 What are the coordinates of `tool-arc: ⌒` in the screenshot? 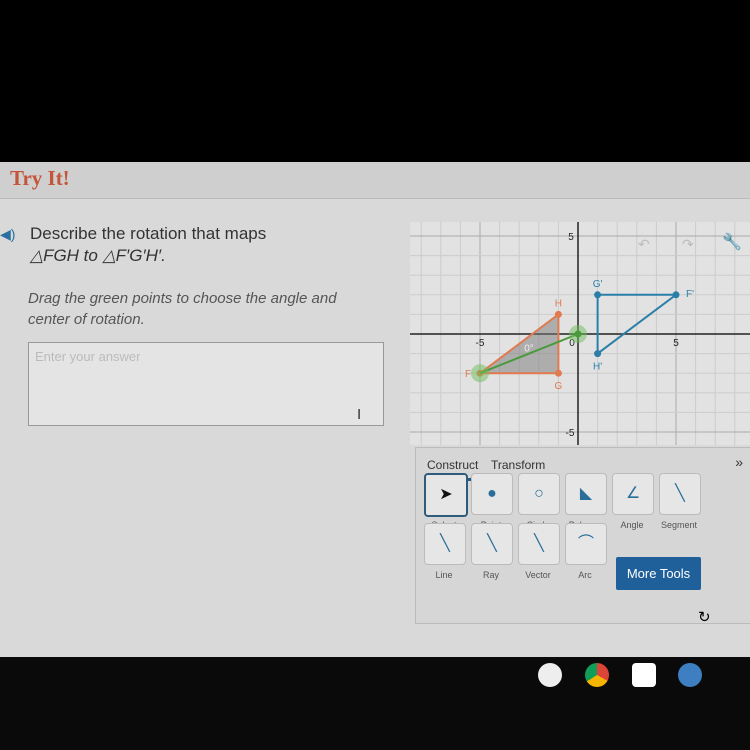 It's located at (586, 544).